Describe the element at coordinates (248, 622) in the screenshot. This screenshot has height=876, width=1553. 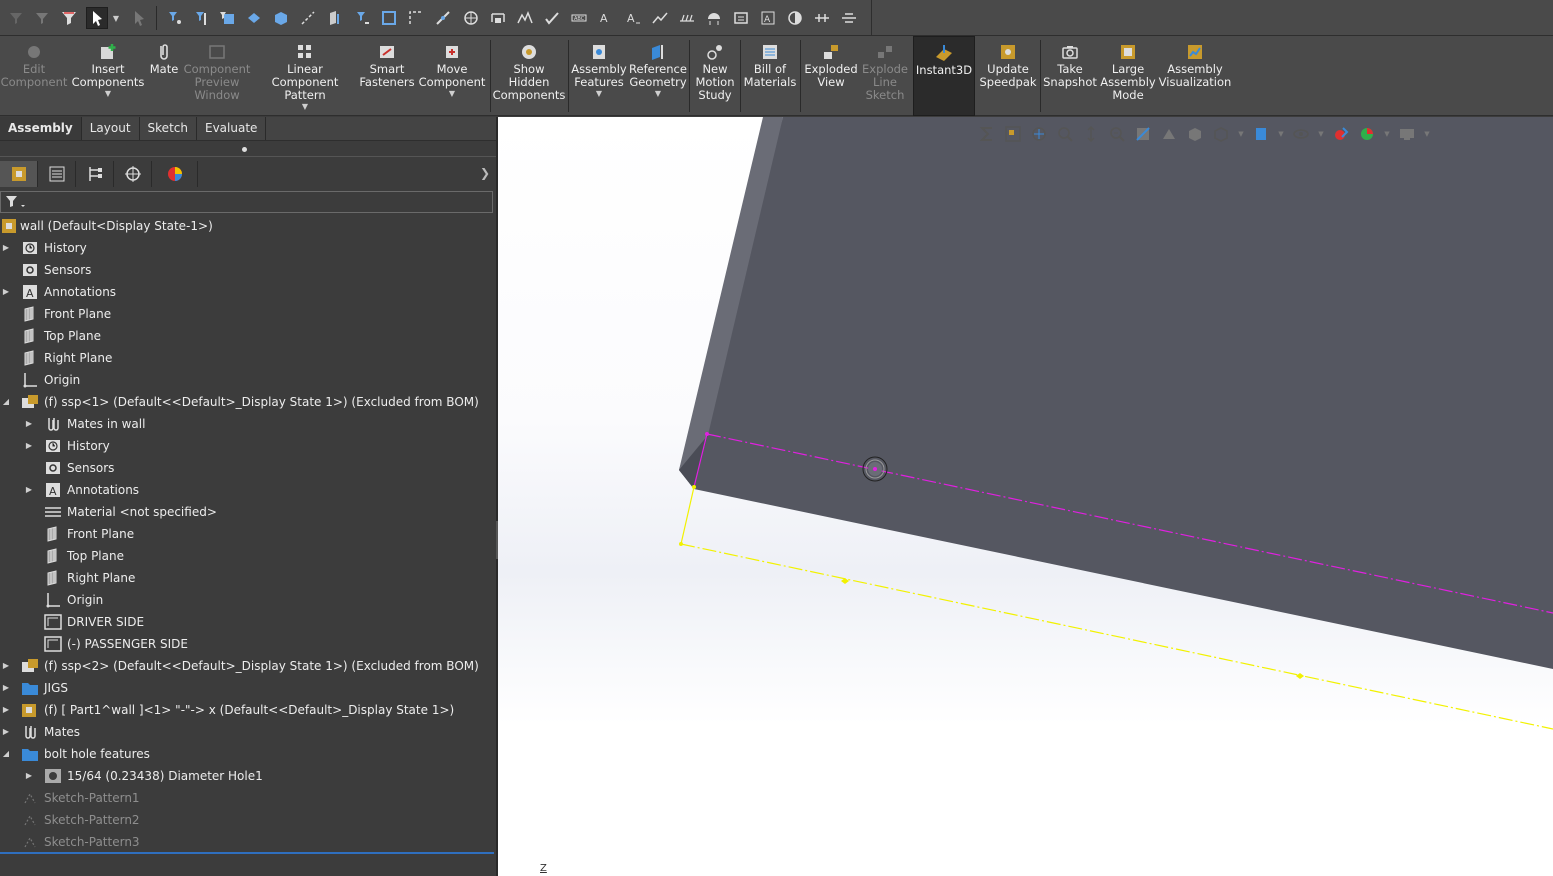
I see `tree-item: DRIVER SIDE` at that location.